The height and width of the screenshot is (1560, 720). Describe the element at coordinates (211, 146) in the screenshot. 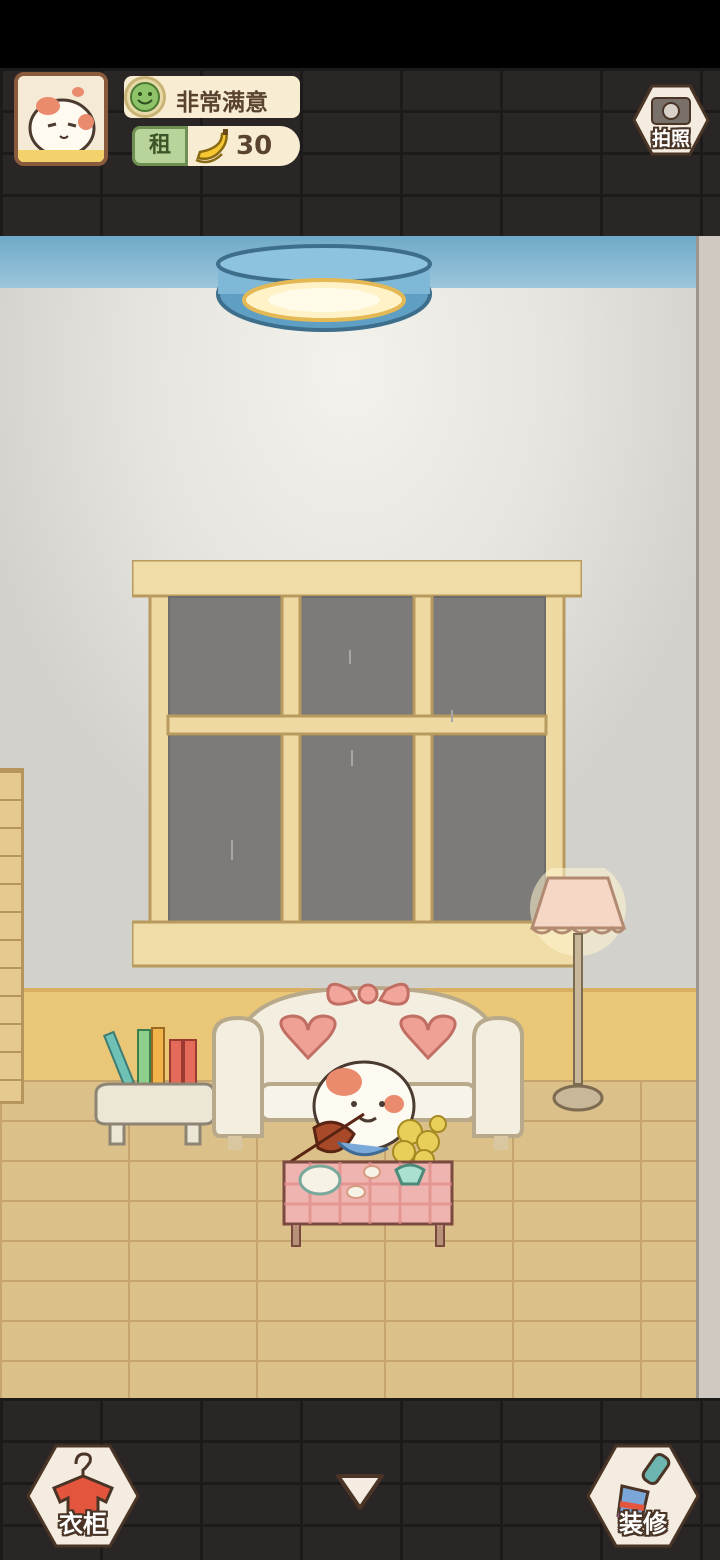

I see `banana-icon` at that location.